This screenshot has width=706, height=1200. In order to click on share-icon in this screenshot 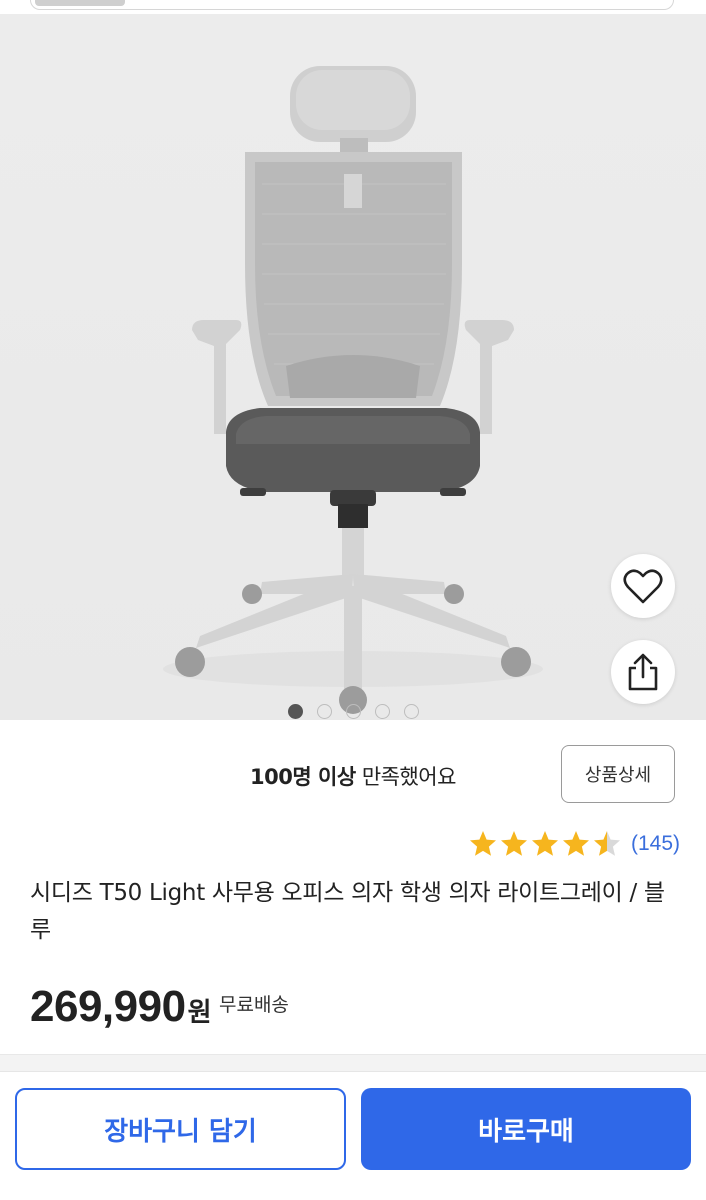, I will do `click(643, 672)`.